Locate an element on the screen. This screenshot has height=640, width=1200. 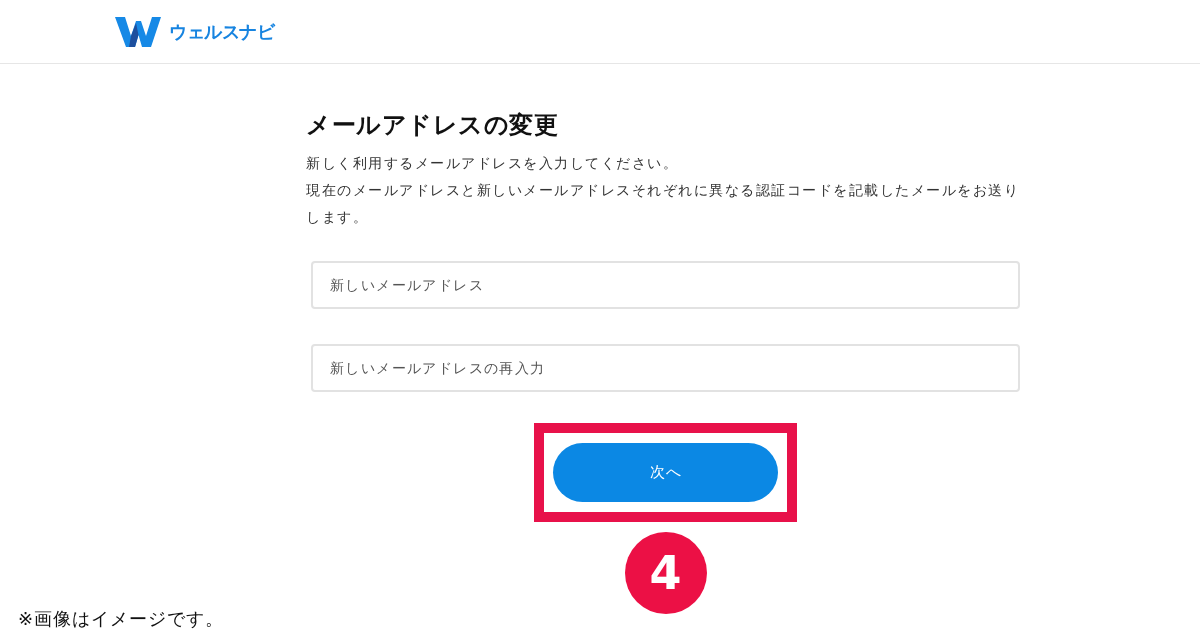
description-text: 現在のメールアドレスと新しいメールアドレスそれぞれに異なる認証コードを記載したメールをお送りします。 is located at coordinates (663, 204).